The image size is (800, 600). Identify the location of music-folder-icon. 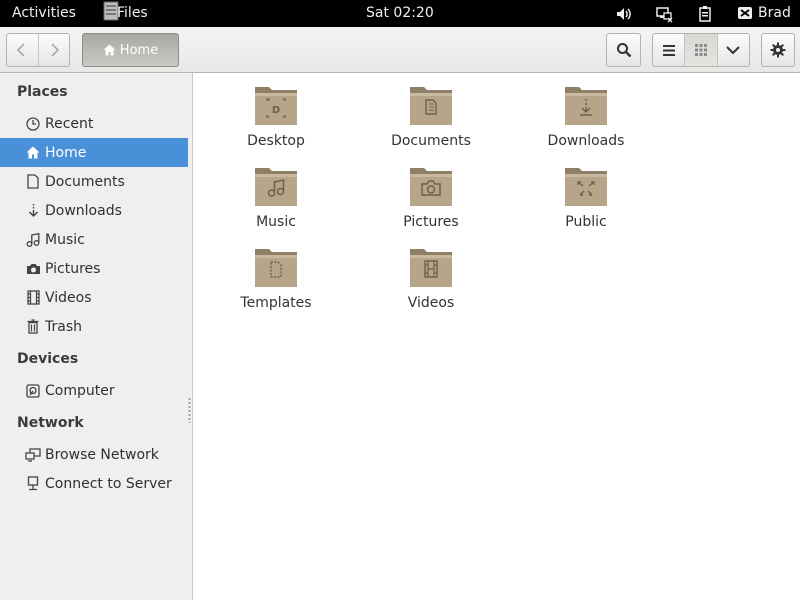
(276, 187).